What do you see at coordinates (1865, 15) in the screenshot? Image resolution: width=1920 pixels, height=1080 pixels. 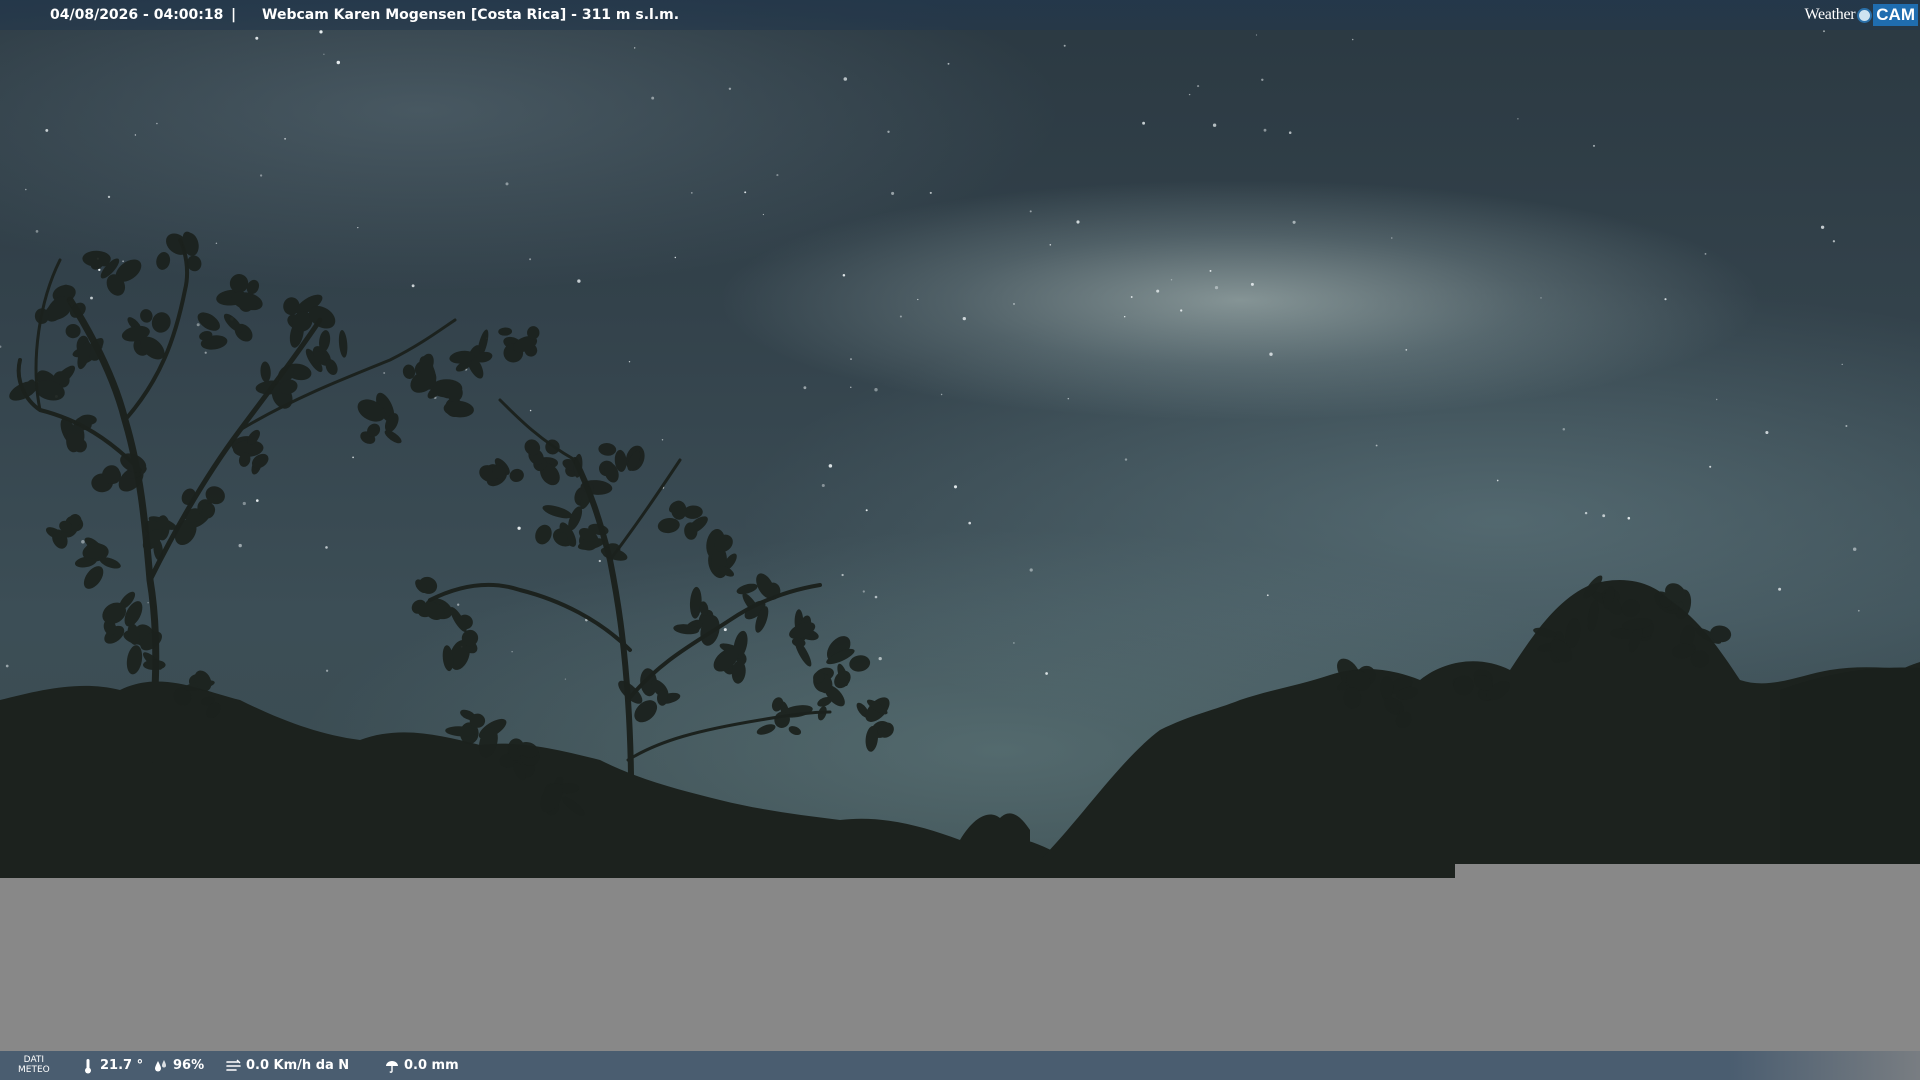 I see `logo-dot-icon` at bounding box center [1865, 15].